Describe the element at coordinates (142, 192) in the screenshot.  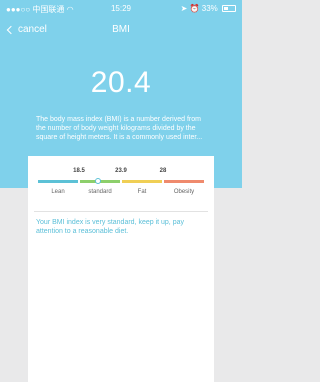
I see `category-label-fat: Fat` at that location.